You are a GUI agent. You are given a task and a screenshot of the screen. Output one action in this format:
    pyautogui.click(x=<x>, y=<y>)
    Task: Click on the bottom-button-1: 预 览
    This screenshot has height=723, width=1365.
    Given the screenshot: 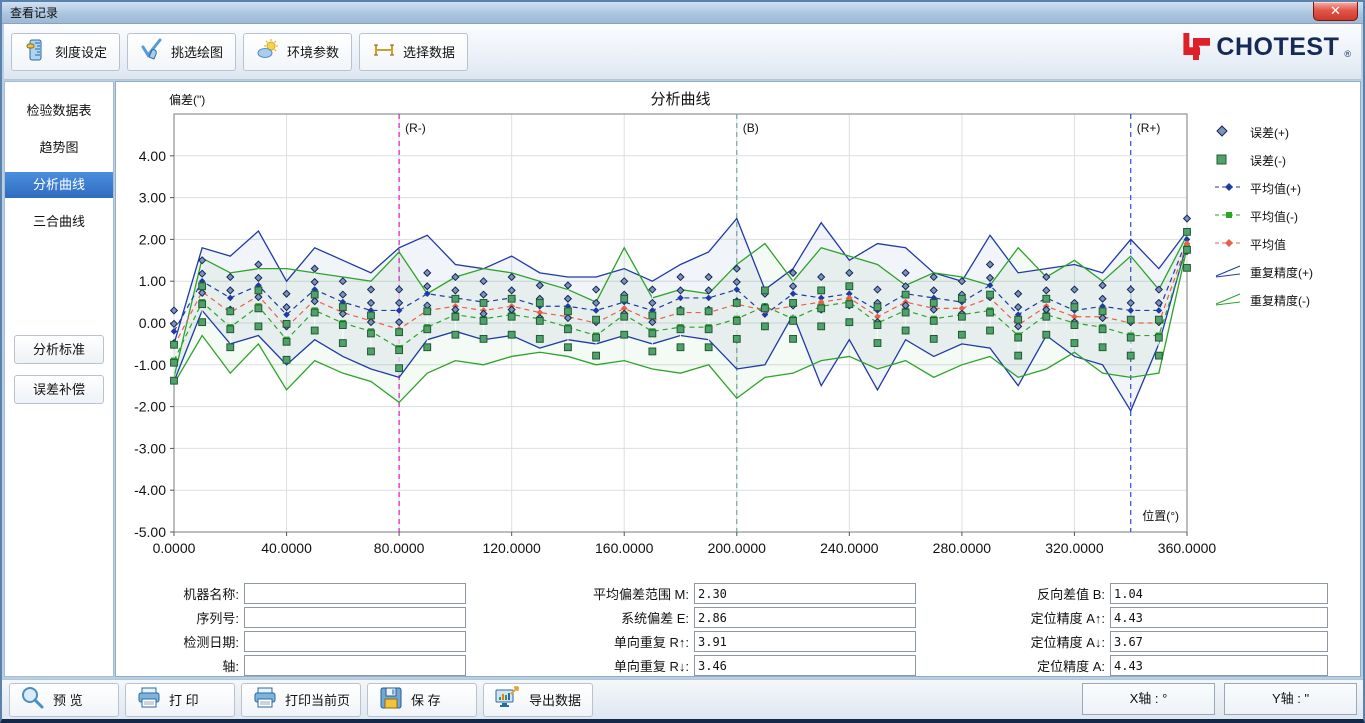 What is the action you would take?
    pyautogui.click(x=64, y=699)
    